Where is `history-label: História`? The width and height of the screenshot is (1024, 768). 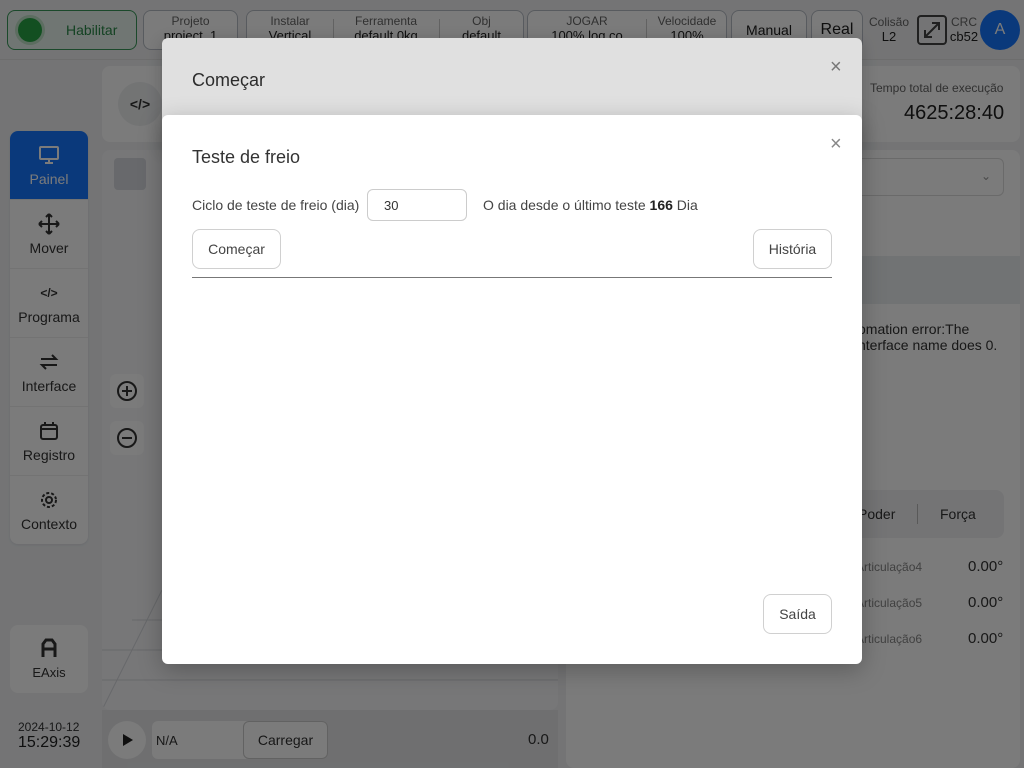
history-label: História is located at coordinates (792, 249).